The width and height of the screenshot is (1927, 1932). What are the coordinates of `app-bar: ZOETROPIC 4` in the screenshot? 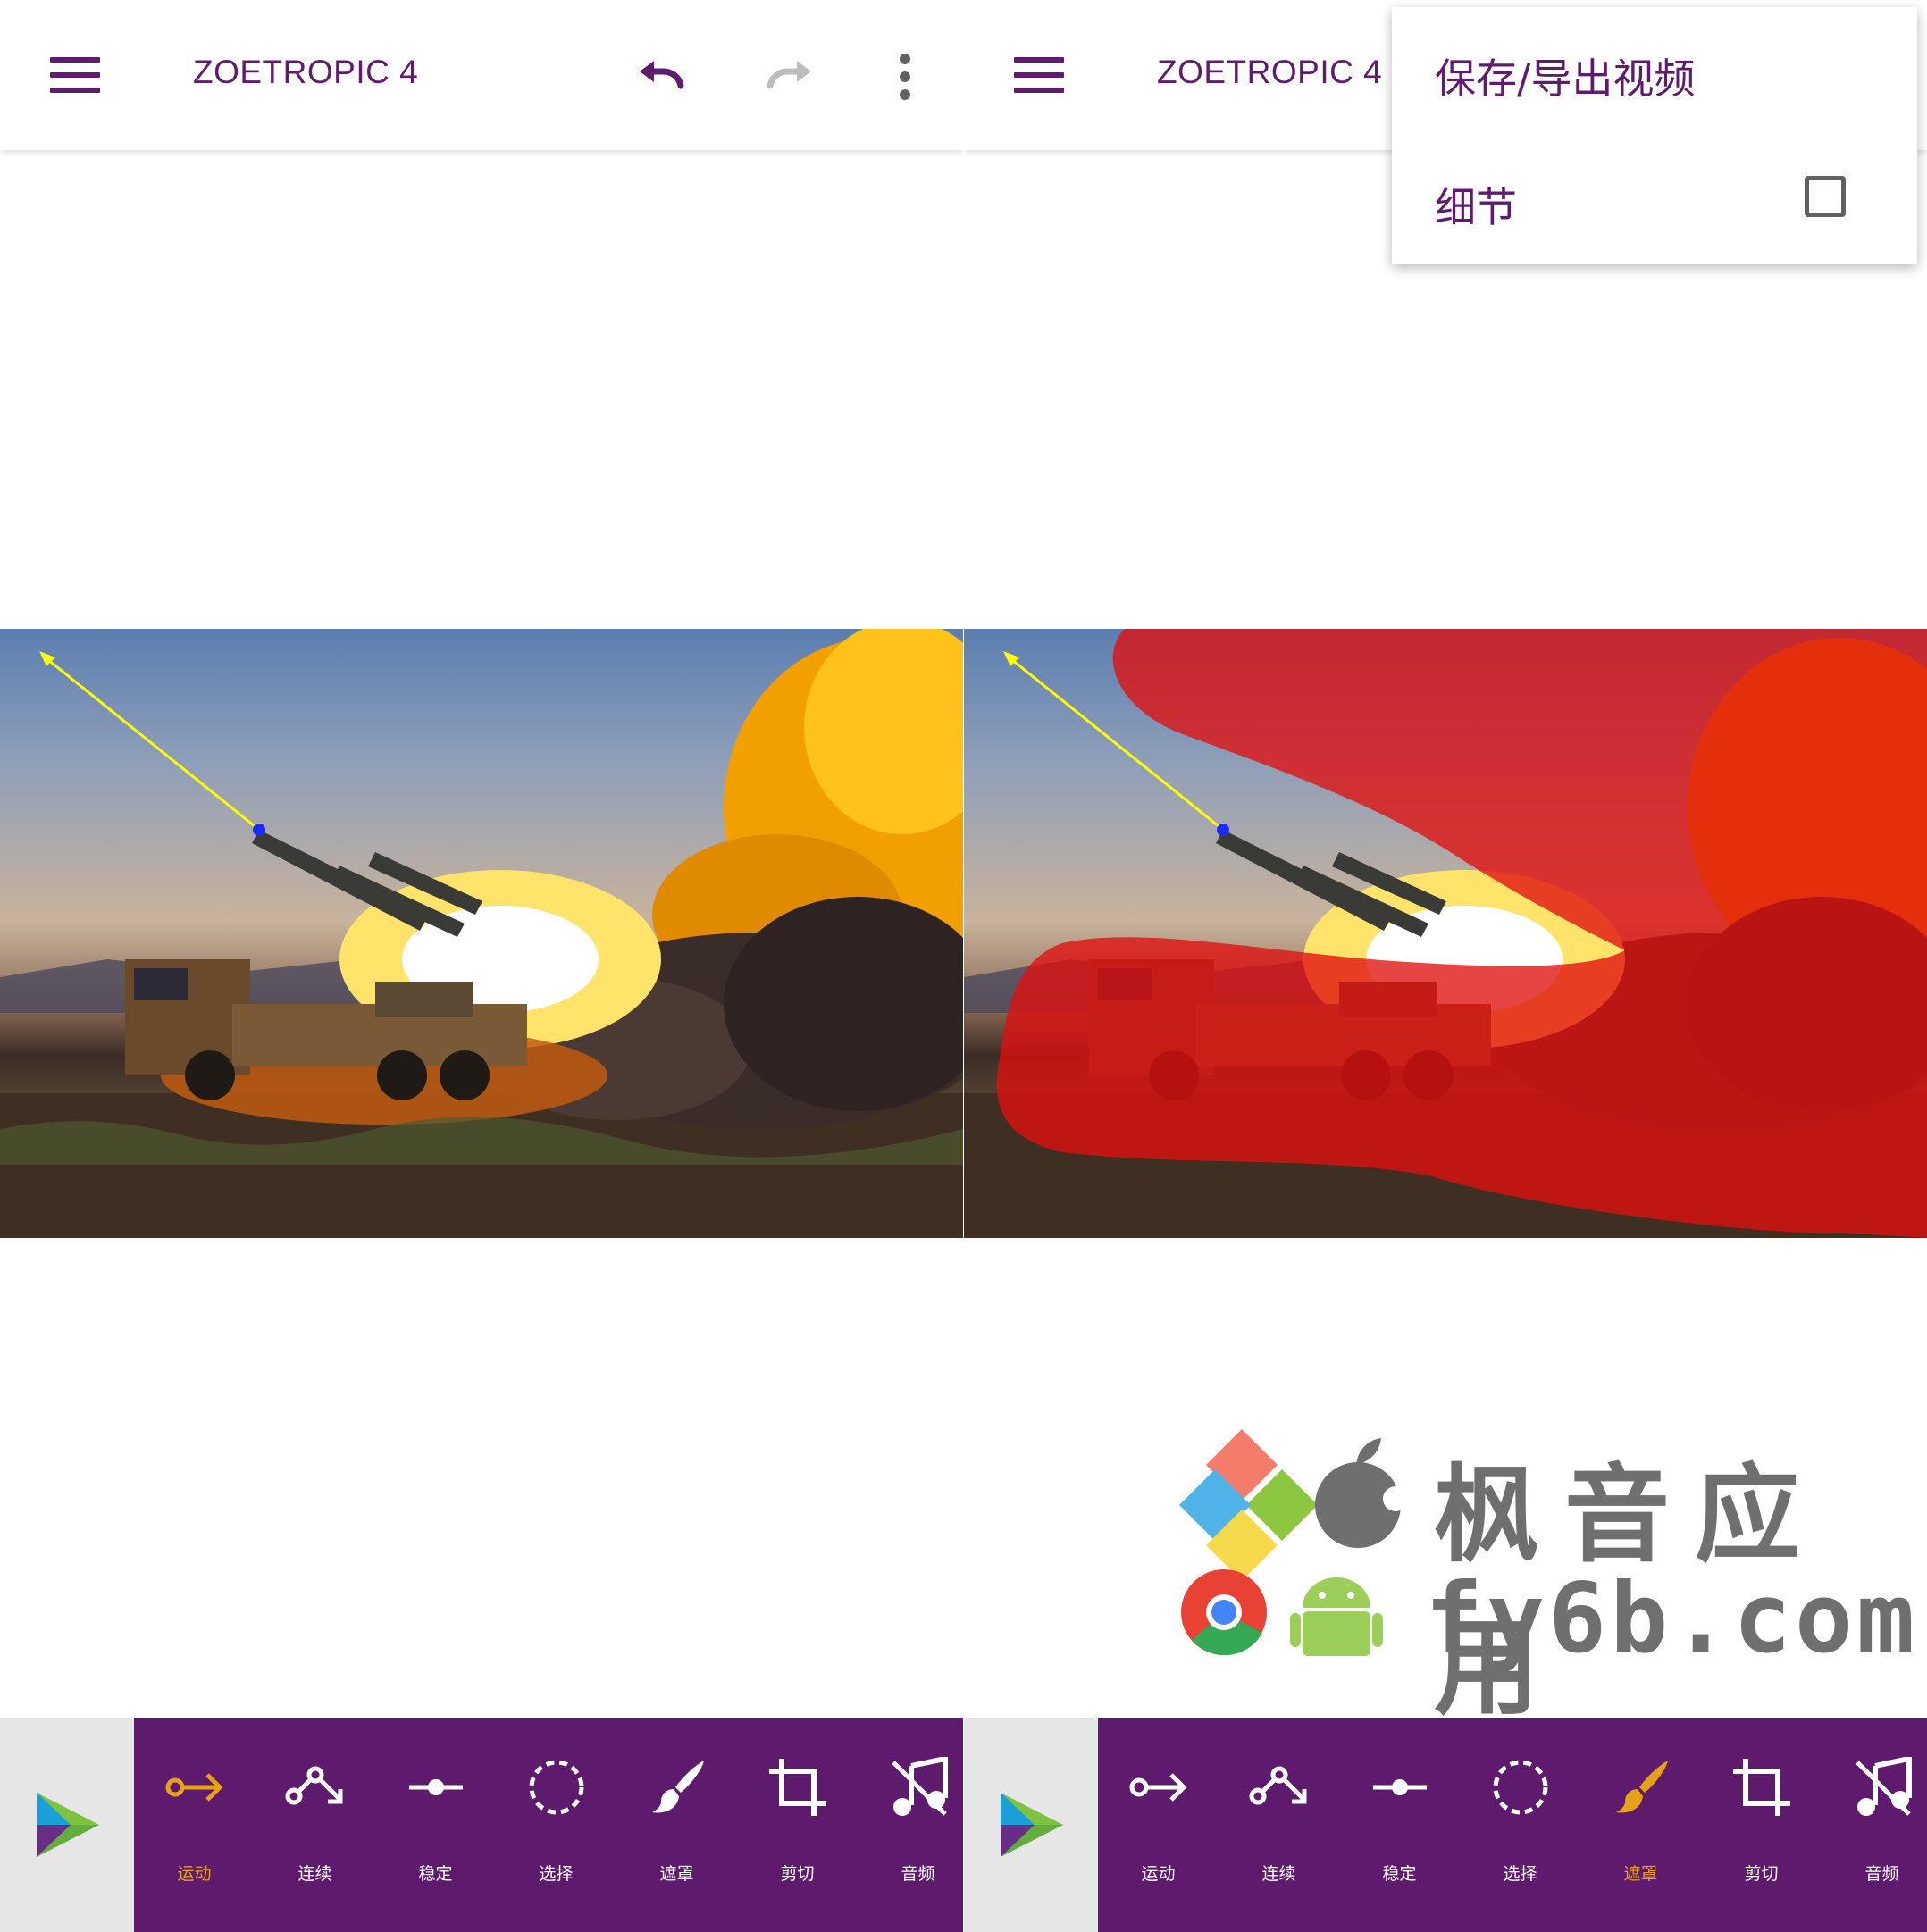 It's located at (481, 75).